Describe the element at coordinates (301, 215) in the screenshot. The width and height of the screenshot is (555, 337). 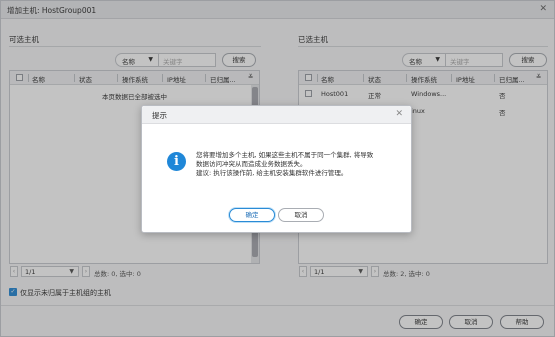
I see `dialog-cancel-button: 取消` at that location.